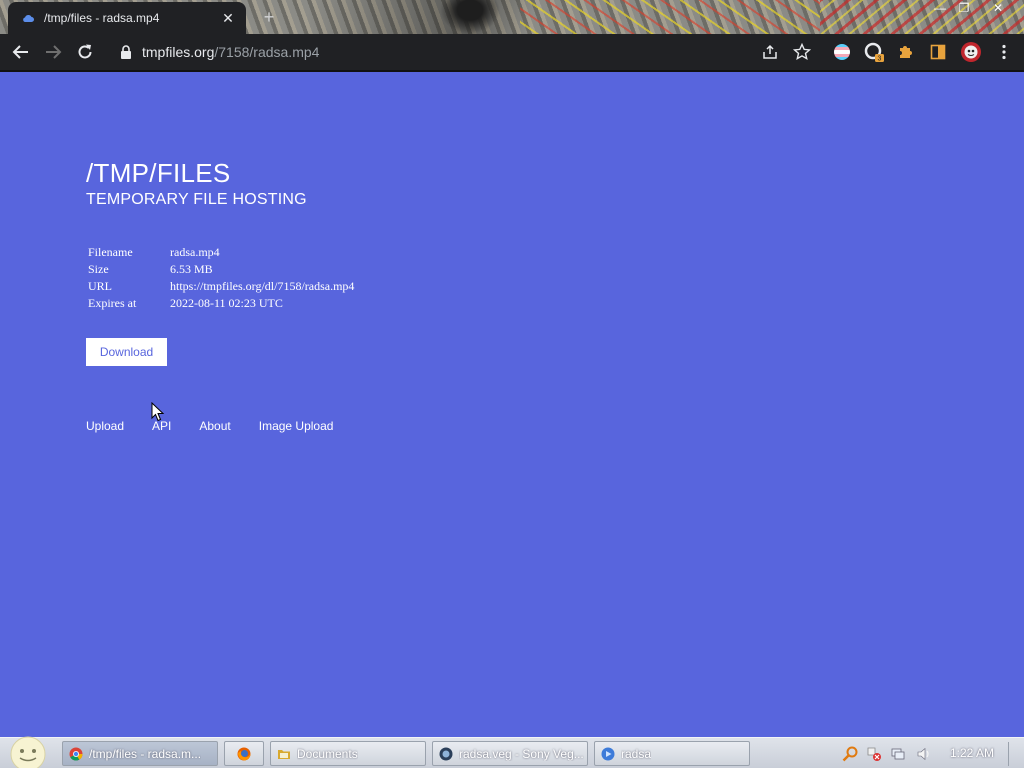 The width and height of the screenshot is (1024, 768). What do you see at coordinates (126, 352) in the screenshot?
I see `download-button: Download` at bounding box center [126, 352].